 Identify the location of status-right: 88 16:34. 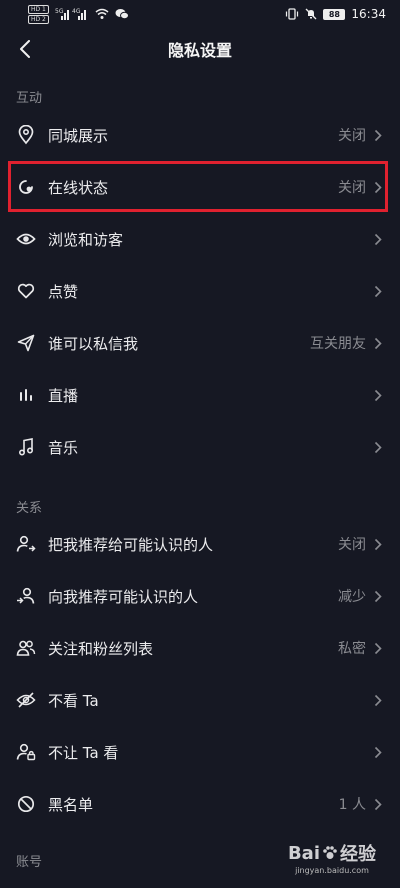
(335, 14).